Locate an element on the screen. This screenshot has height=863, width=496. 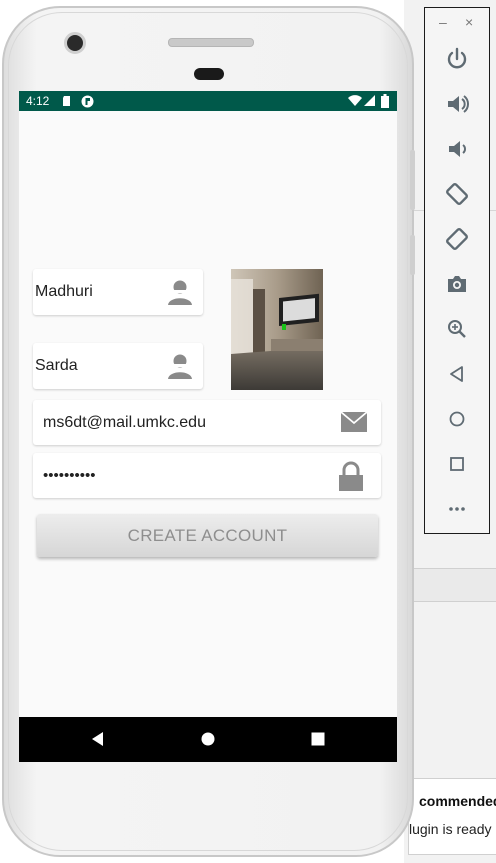
back-icon is located at coordinates (456, 374).